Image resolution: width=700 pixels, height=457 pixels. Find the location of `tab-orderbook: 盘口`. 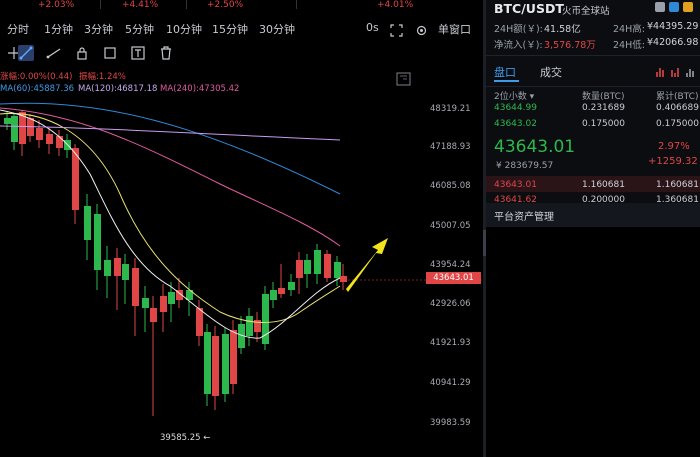

tab-orderbook: 盘口 is located at coordinates (505, 72).